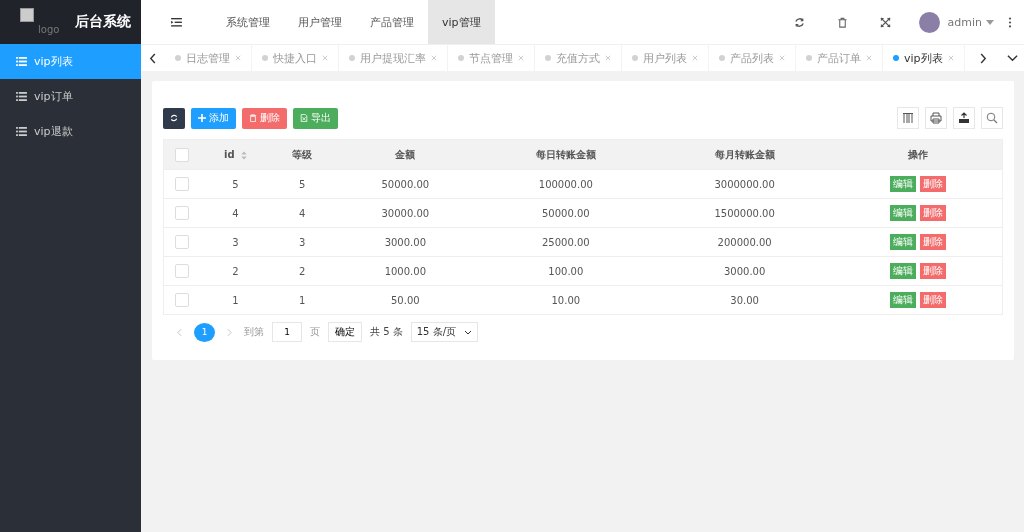  I want to click on table-cell: 200000.00, so click(744, 242).